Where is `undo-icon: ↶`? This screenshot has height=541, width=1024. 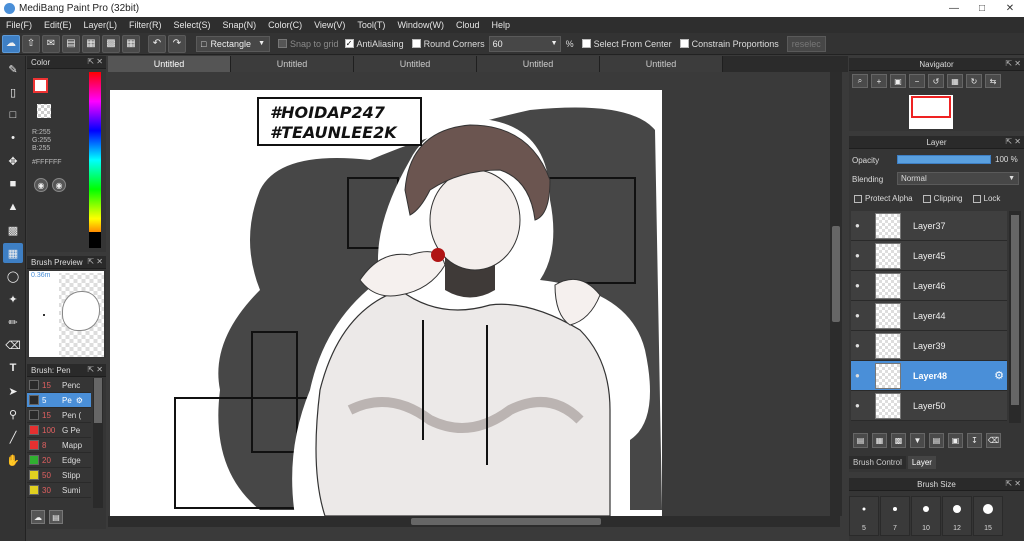 undo-icon: ↶ is located at coordinates (157, 43).